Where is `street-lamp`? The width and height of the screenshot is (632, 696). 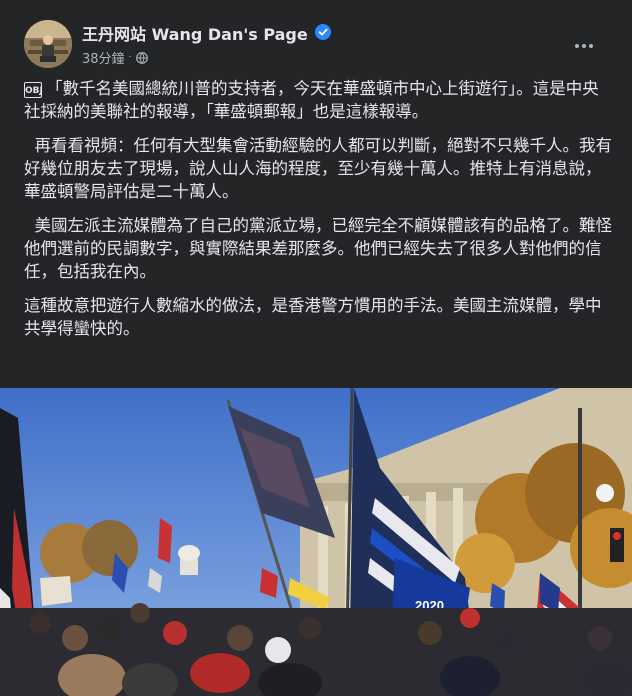 street-lamp is located at coordinates (580, 508).